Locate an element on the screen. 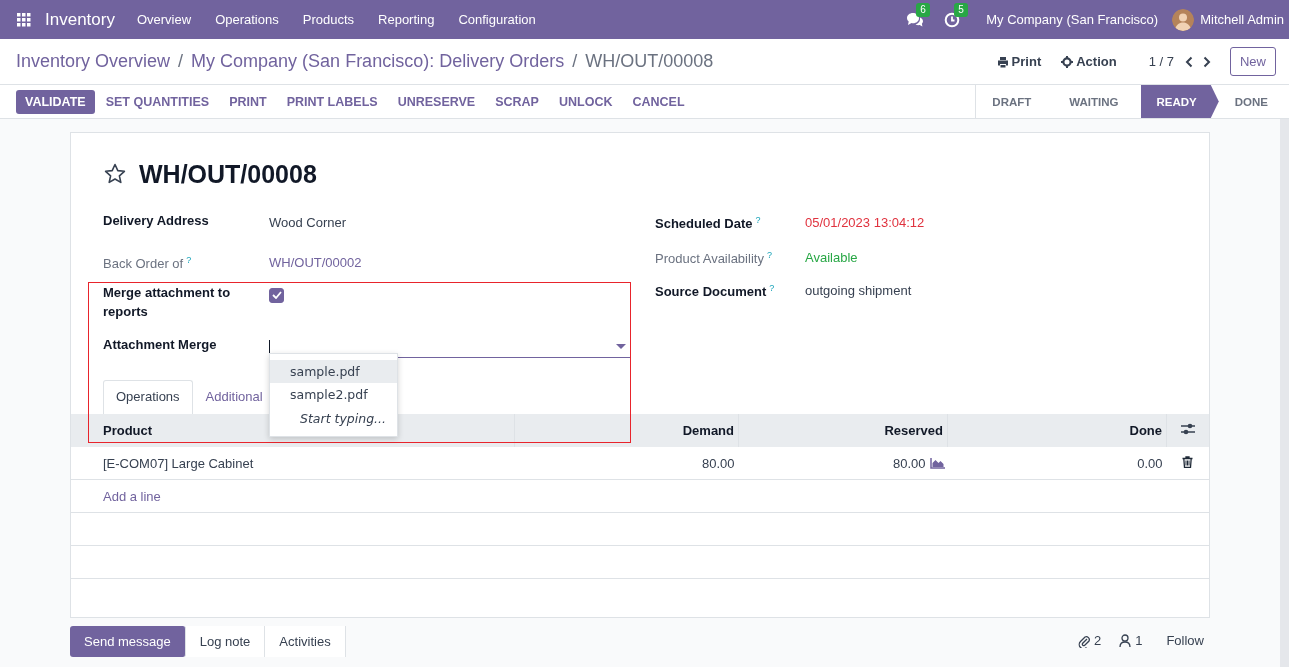 Image resolution: width=1289 pixels, height=667 pixels. field-value: 05/01/2023 13:04:12 is located at coordinates (865, 222).